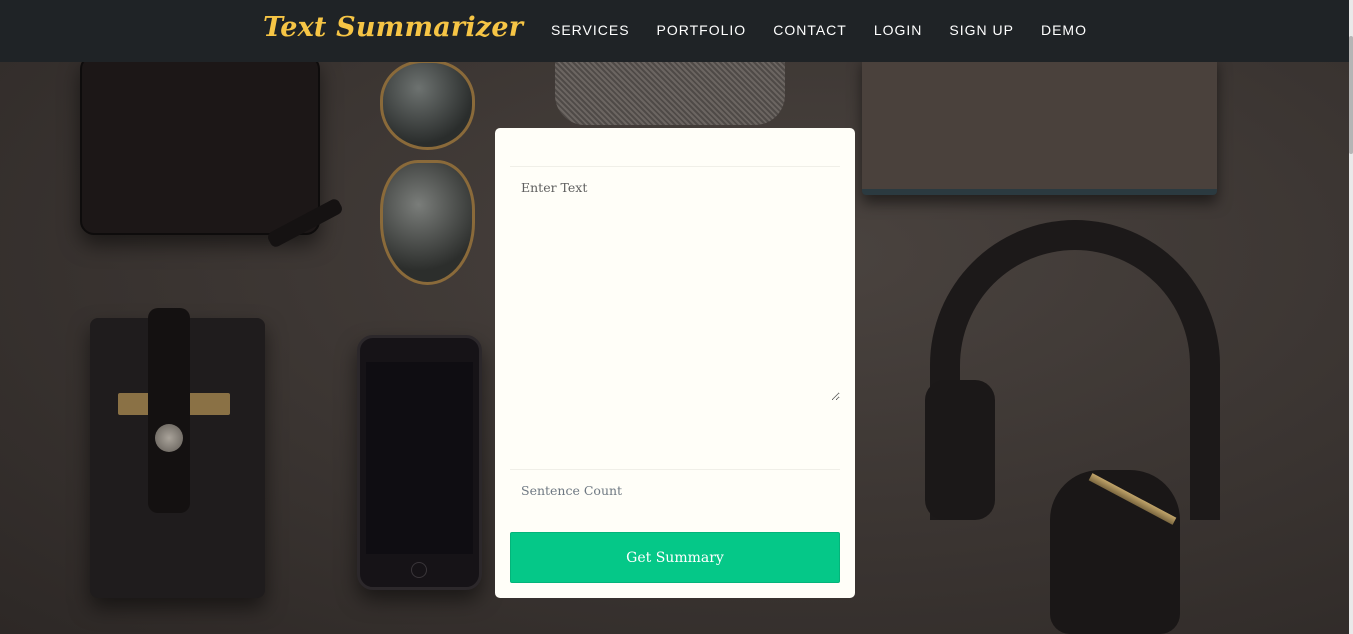  Describe the element at coordinates (169, 410) in the screenshot. I see `strap-image` at that location.